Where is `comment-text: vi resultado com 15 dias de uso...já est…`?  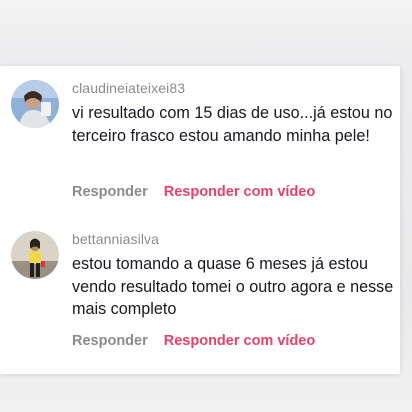
comment-text: vi resultado com 15 dias de uso...já est… is located at coordinates (232, 124).